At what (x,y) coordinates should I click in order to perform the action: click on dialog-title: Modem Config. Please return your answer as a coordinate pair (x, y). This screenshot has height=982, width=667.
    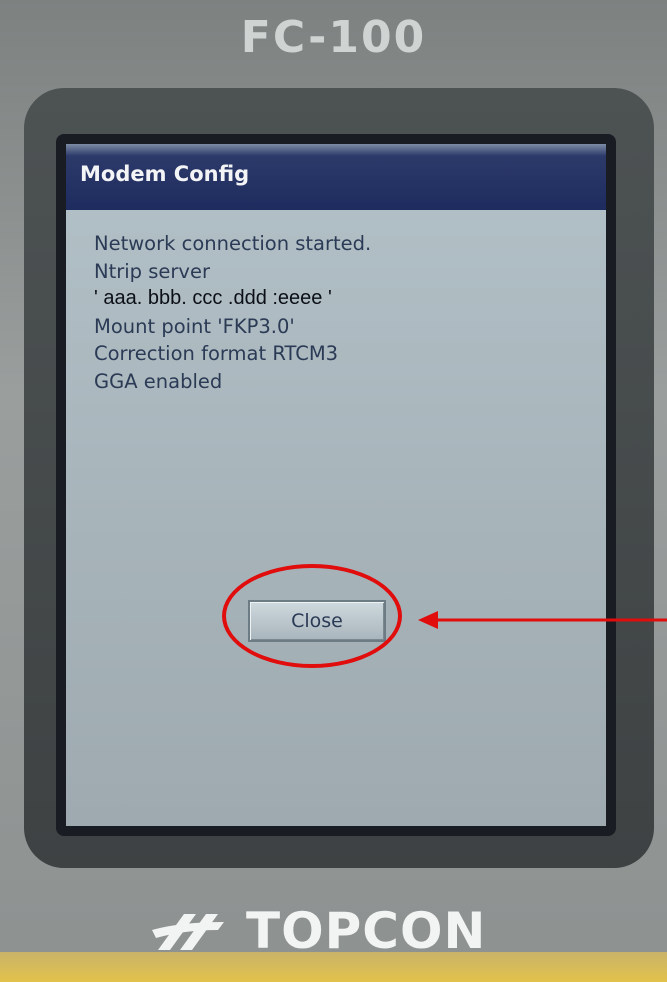
    Looking at the image, I should click on (165, 174).